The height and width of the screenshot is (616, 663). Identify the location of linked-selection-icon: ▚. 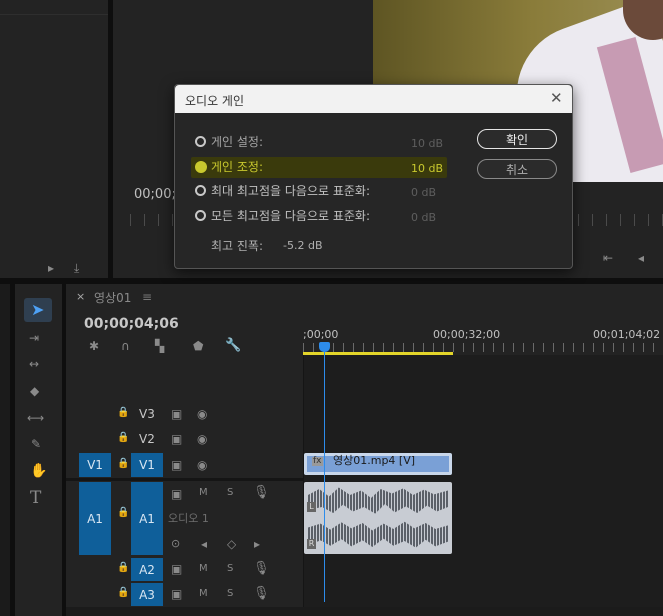
(159, 346).